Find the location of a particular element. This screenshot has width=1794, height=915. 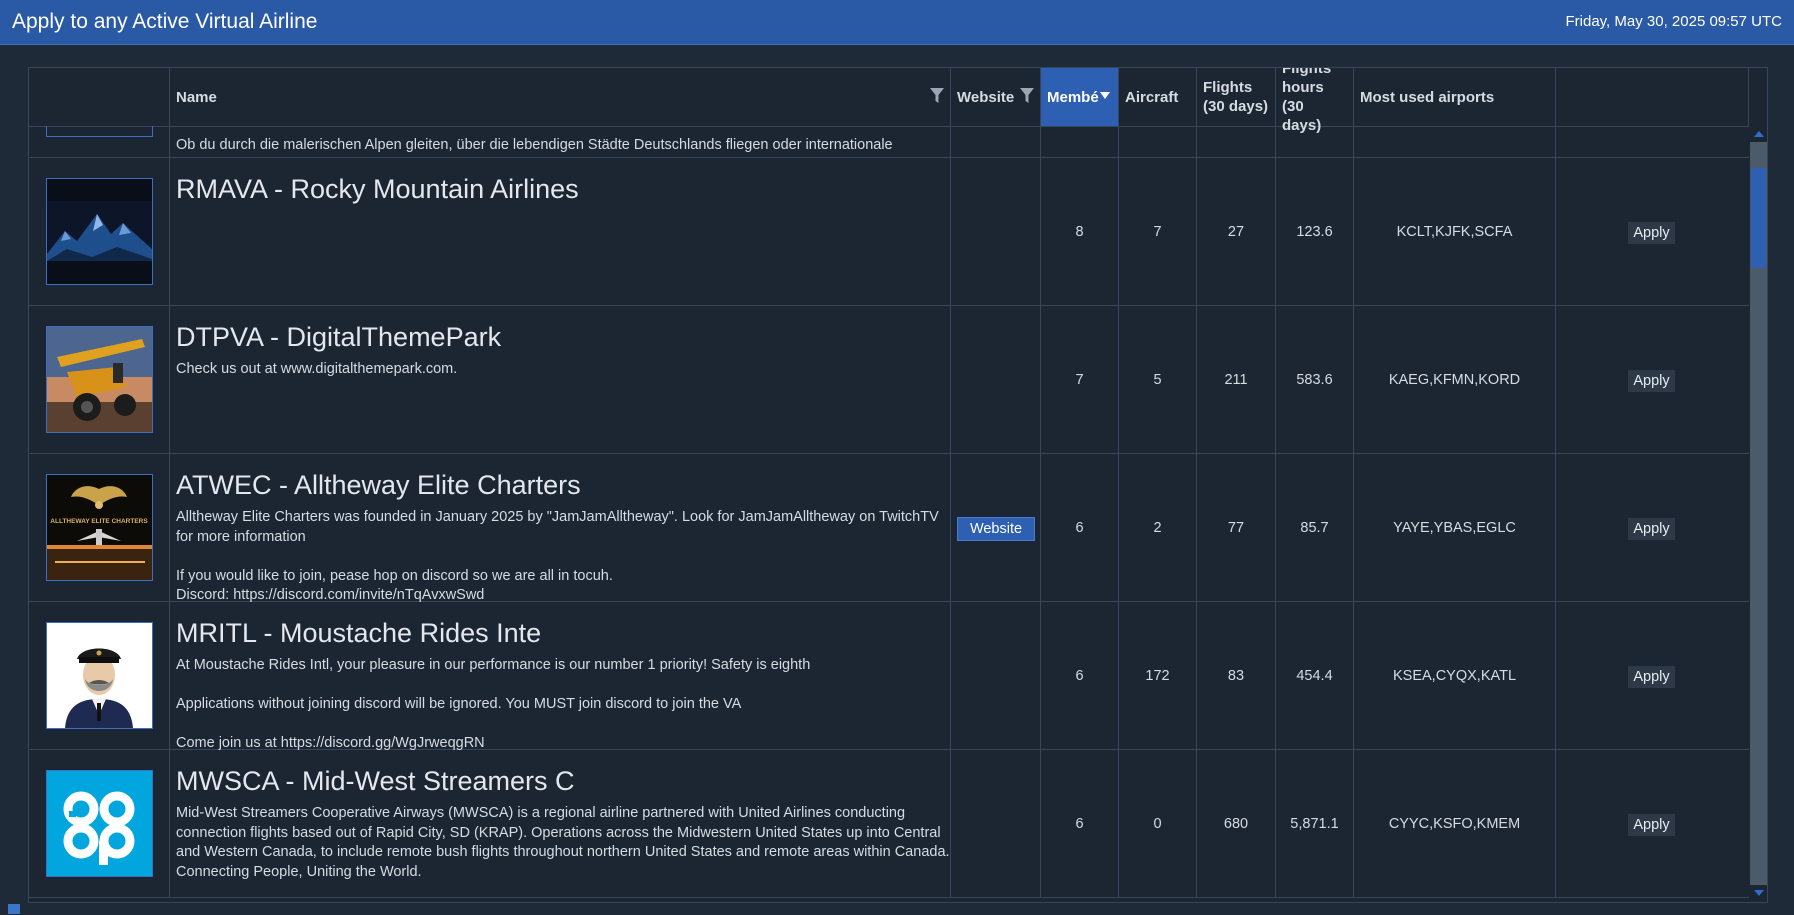

airline-logo: ALLTHEWAY ELITE CHARTERS is located at coordinates (99, 527).